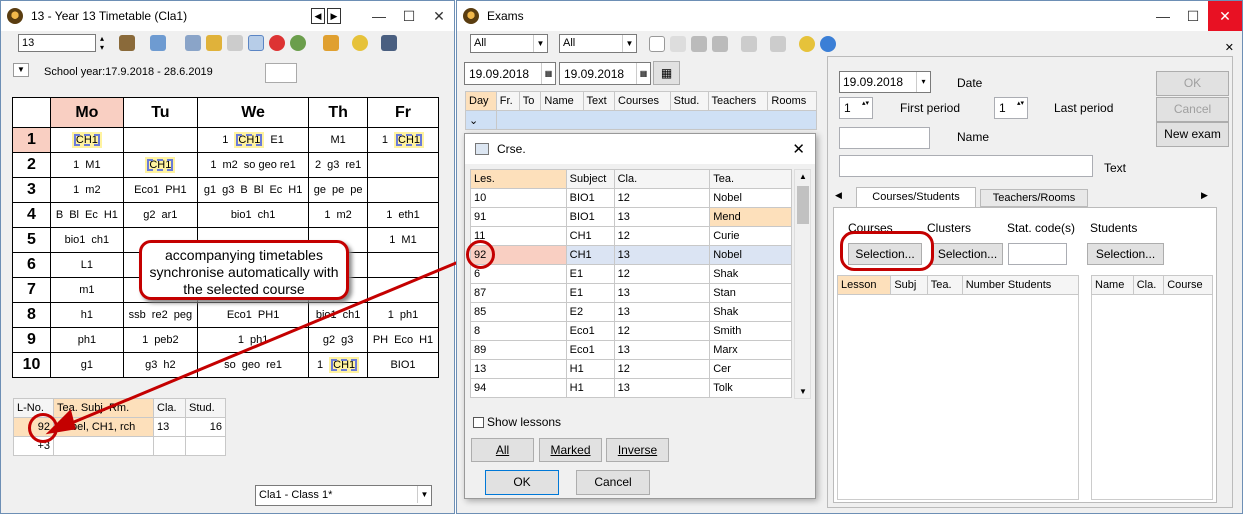 The height and width of the screenshot is (514, 1243). Describe the element at coordinates (1034, 198) in the screenshot. I see `tab-teachers-rooms: Teachers/Rooms` at that location.